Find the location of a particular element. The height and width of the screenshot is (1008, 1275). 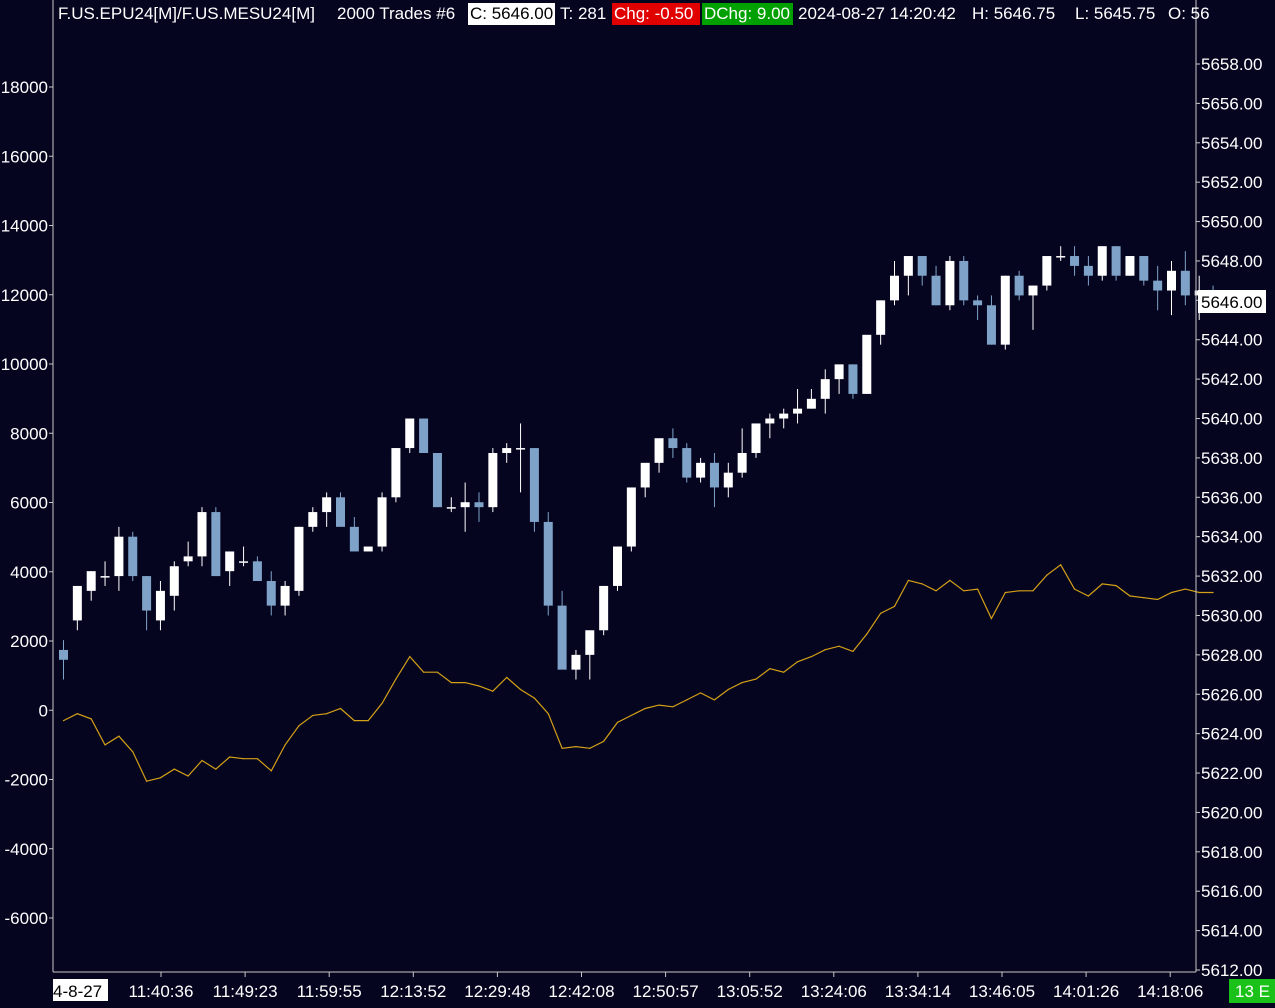

right-axis-tick-label: 5650.00 is located at coordinates (1231, 222).